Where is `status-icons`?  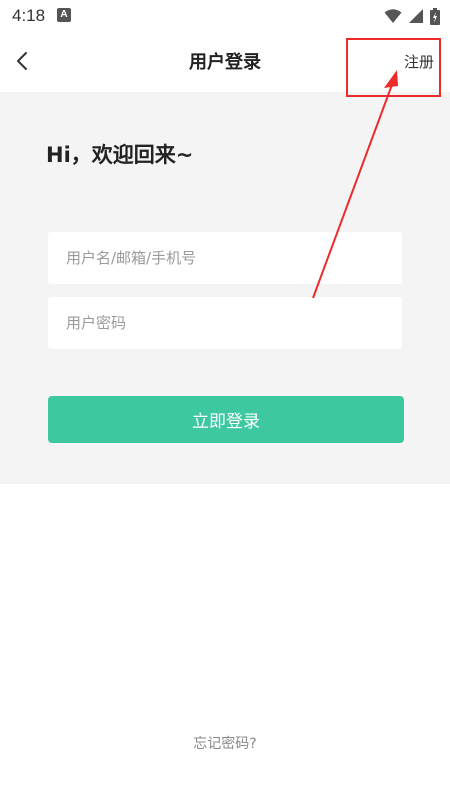
status-icons is located at coordinates (412, 16).